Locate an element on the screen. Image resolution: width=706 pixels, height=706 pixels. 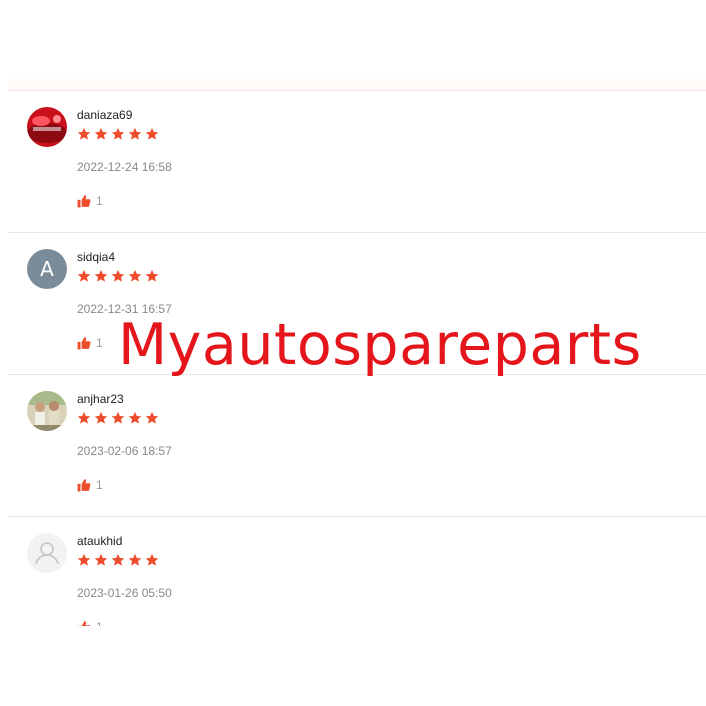
avatar: A is located at coordinates (47, 269).